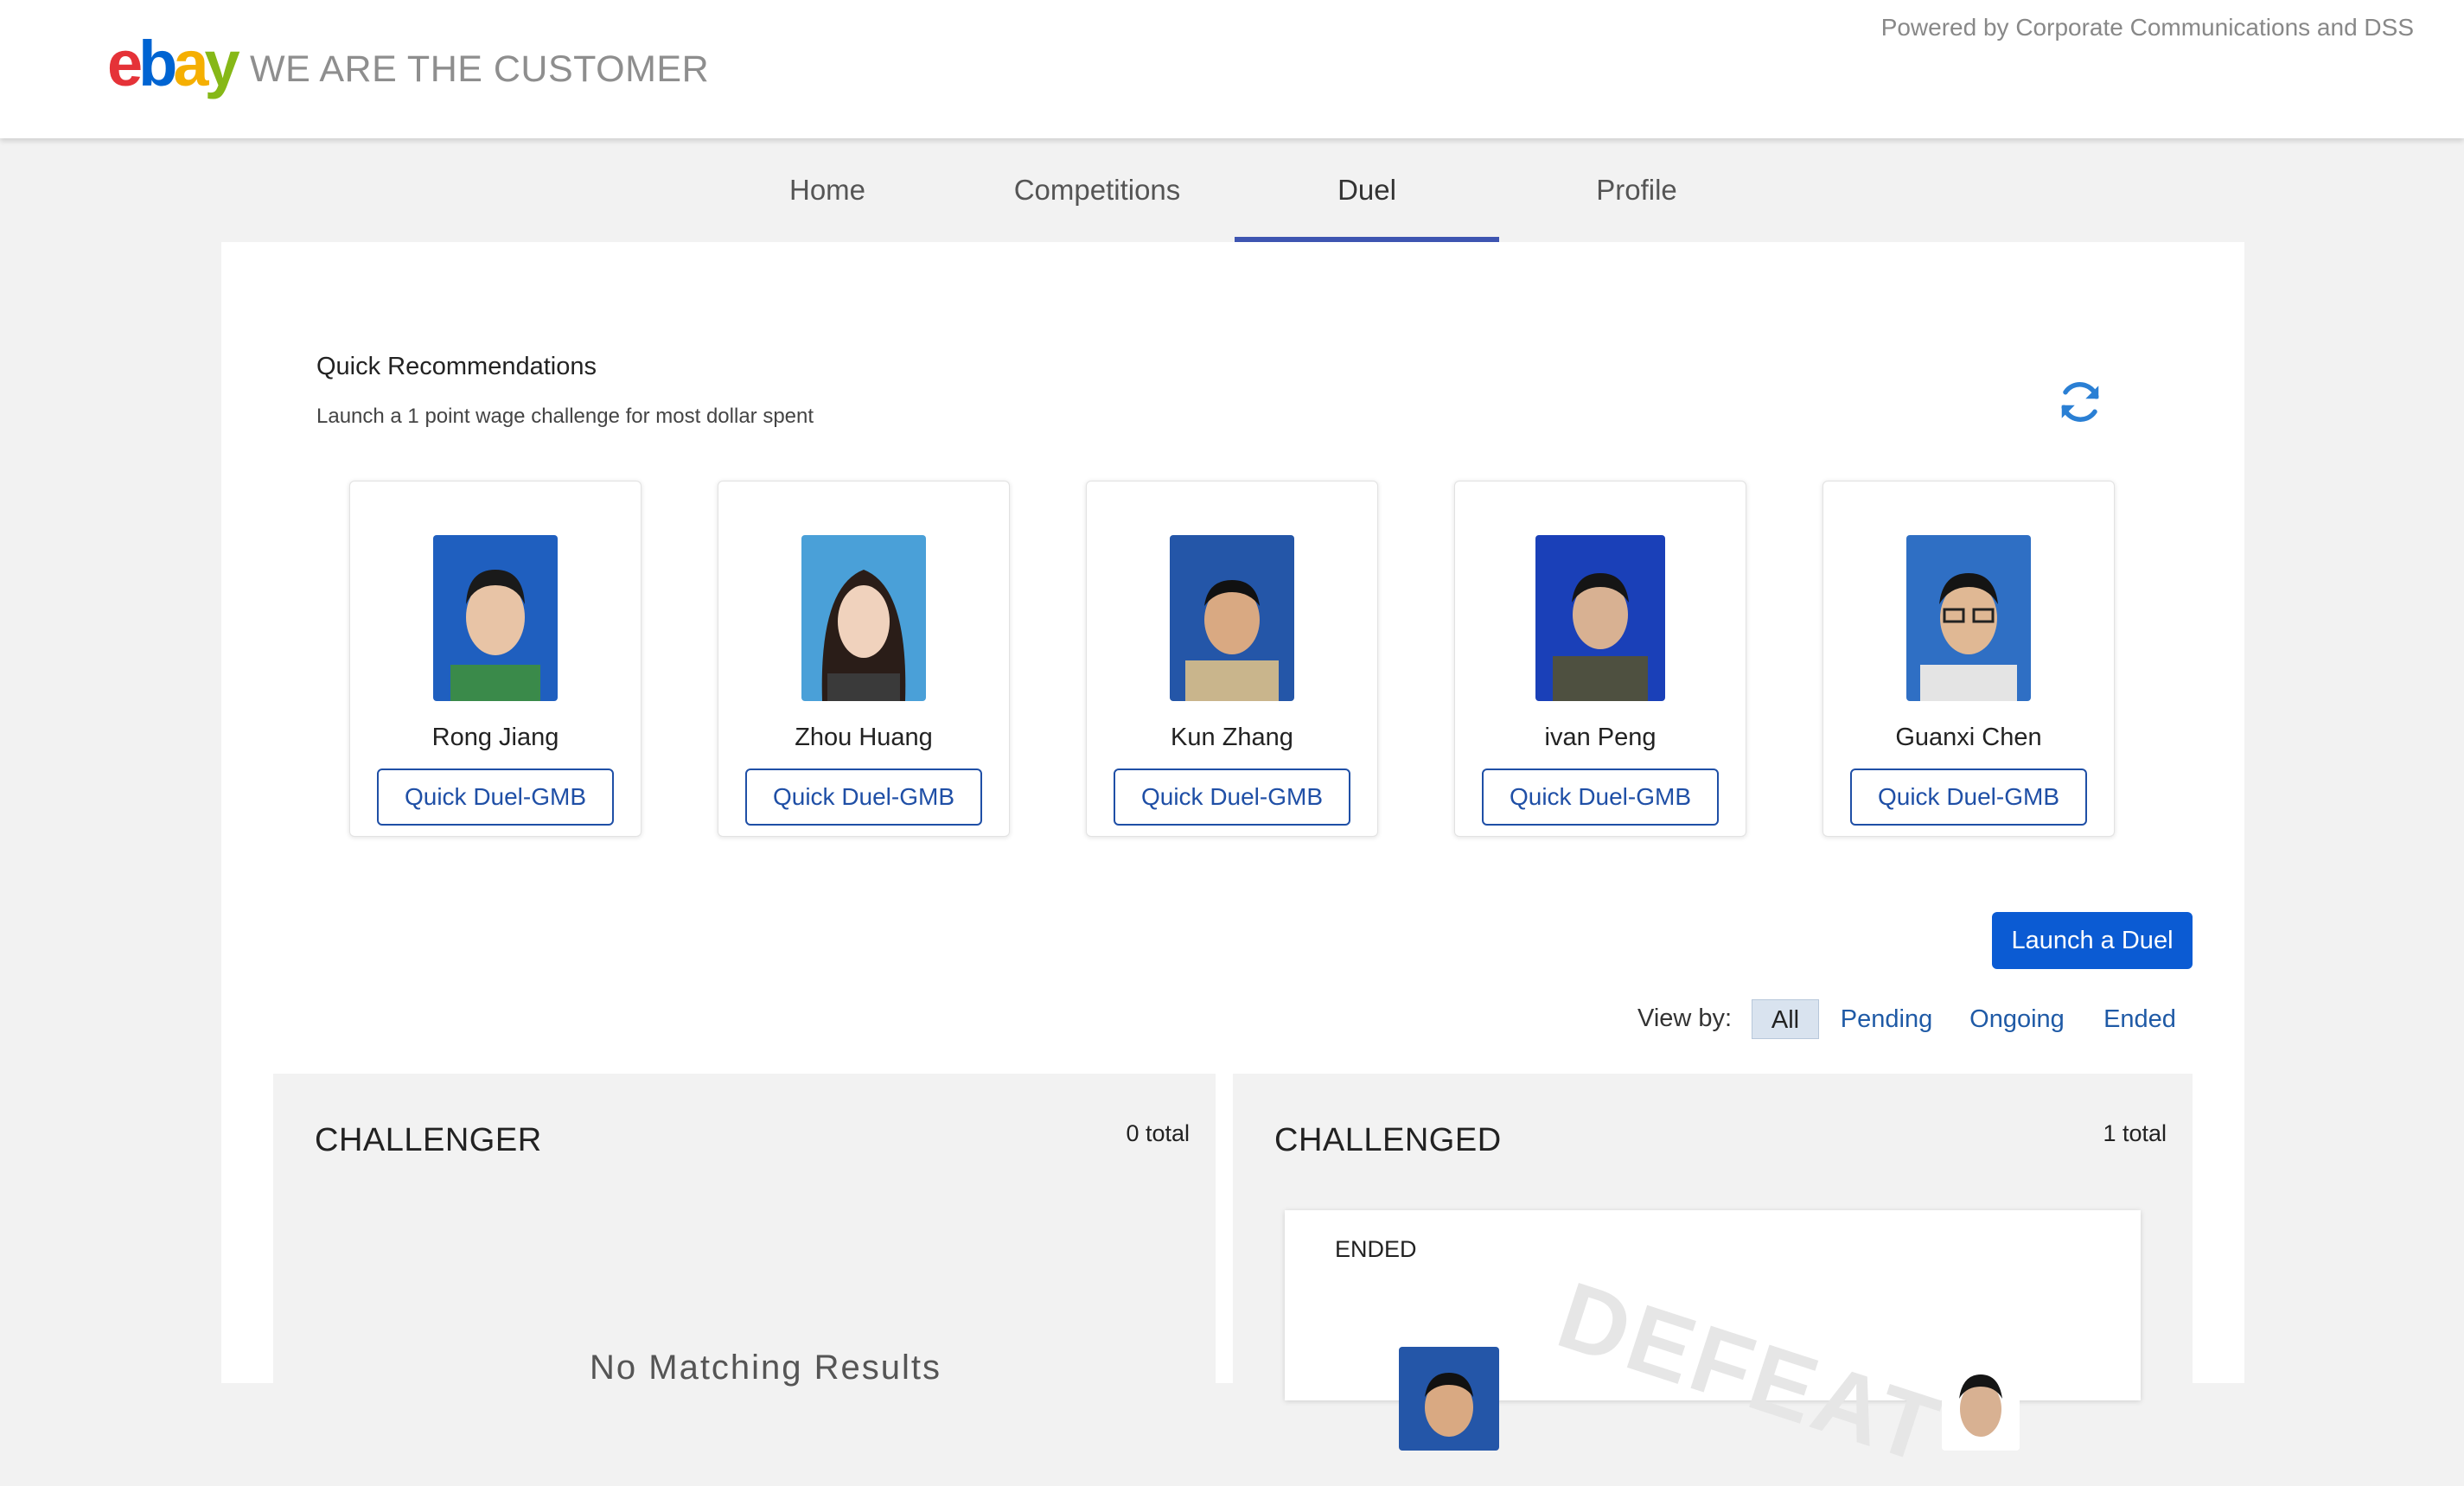 This screenshot has width=2464, height=1486. I want to click on refresh-glyph, so click(2080, 402).